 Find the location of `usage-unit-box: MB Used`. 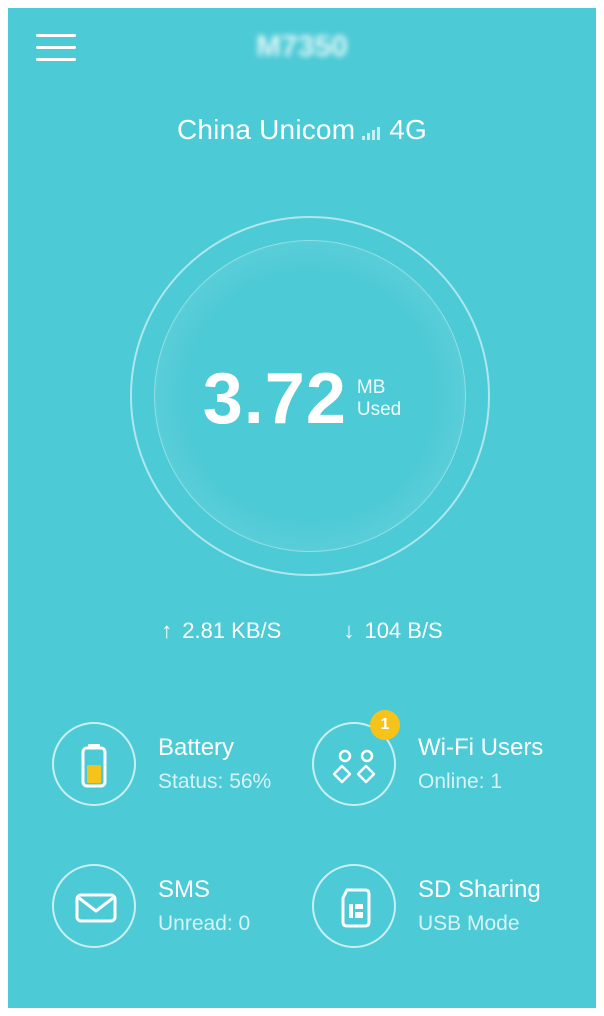

usage-unit-box: MB Used is located at coordinates (379, 399).